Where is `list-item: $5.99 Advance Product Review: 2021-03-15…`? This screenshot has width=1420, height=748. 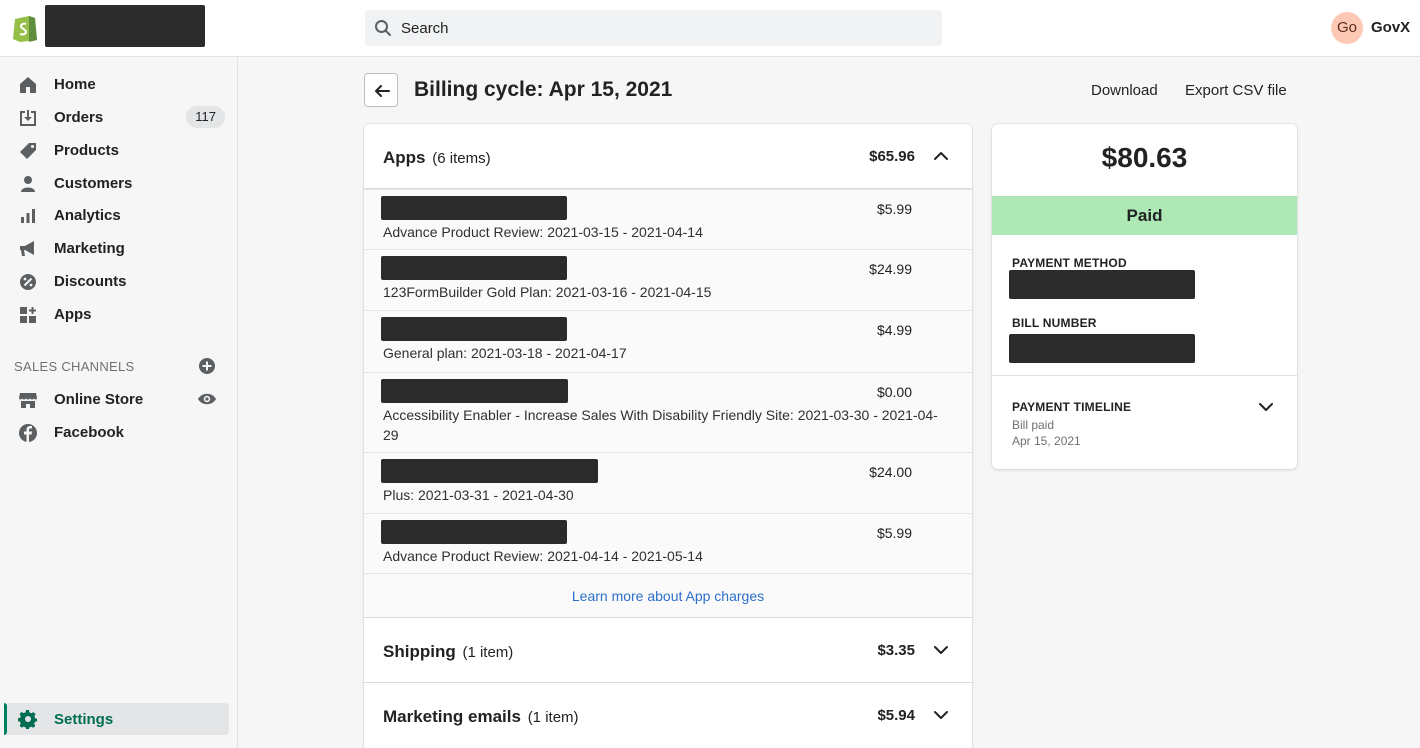
list-item: $5.99 Advance Product Review: 2021-03-15… is located at coordinates (668, 219).